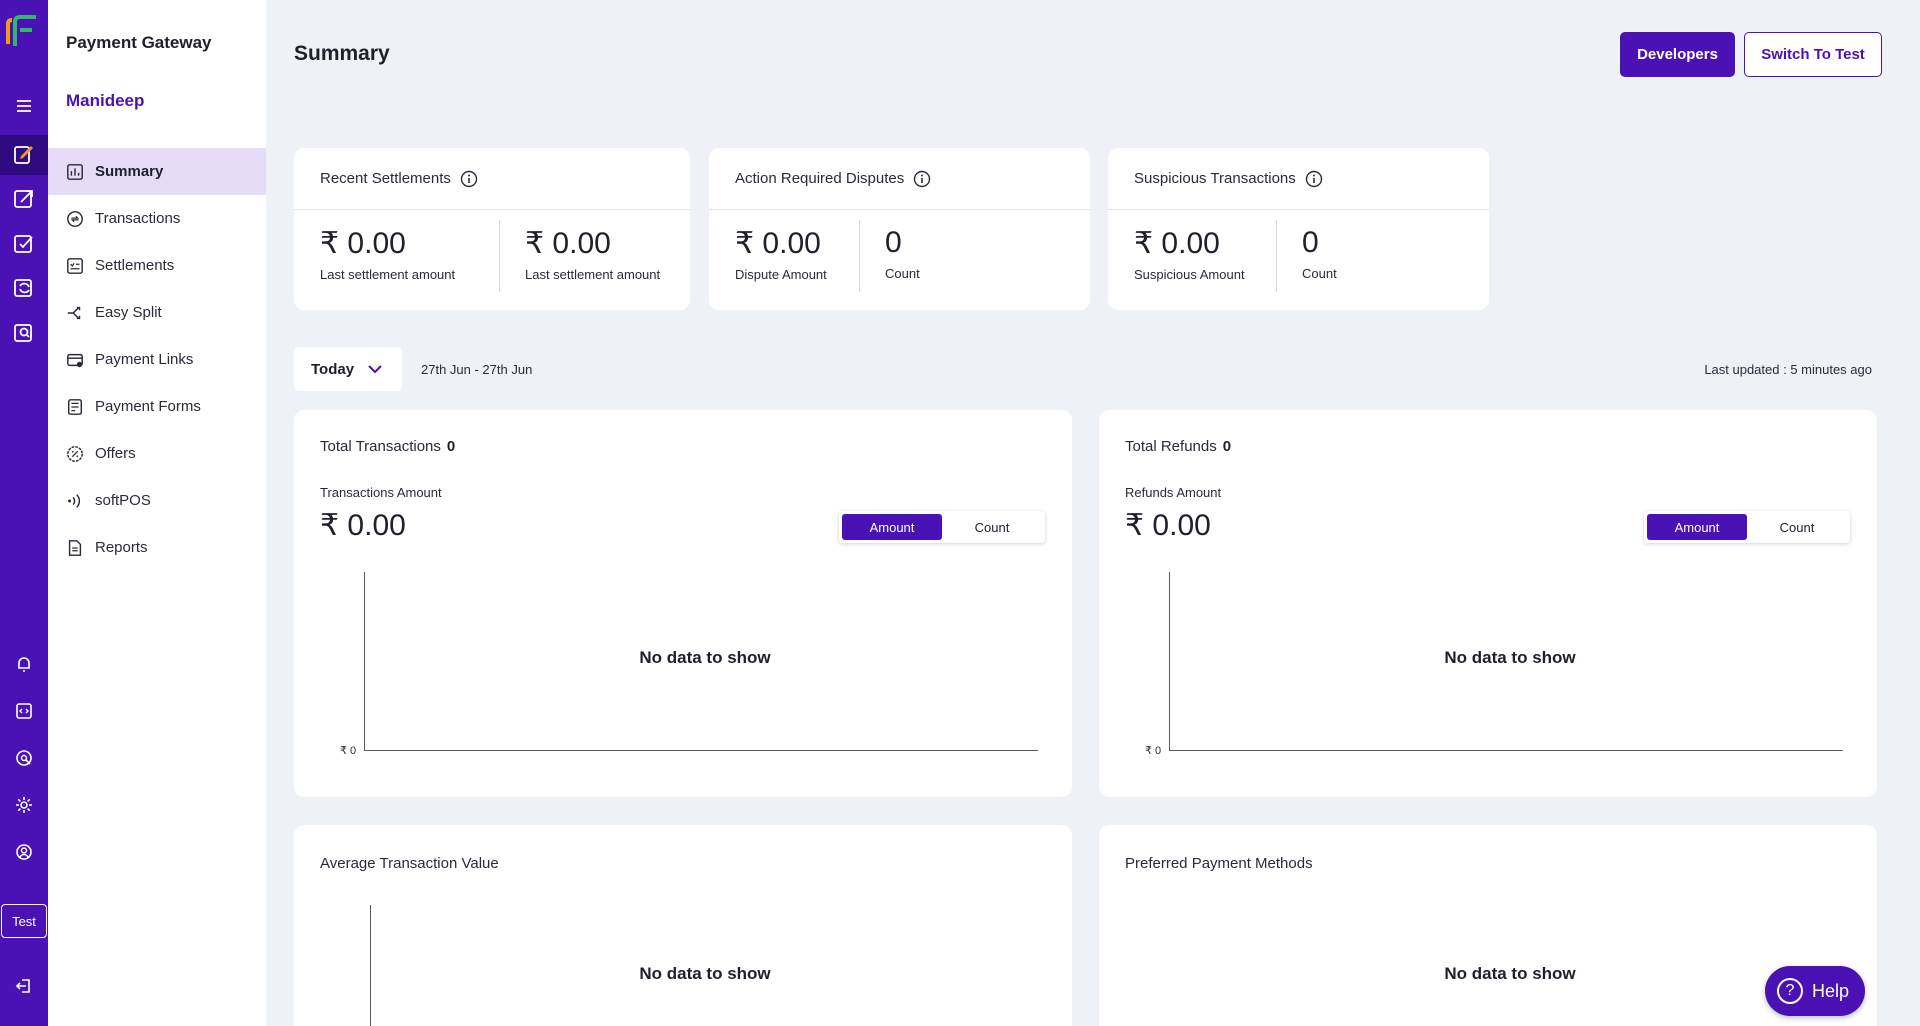 Image resolution: width=1920 pixels, height=1026 pixels. Describe the element at coordinates (1189, 274) in the screenshot. I see `stat-label: Suspicious Amount` at that location.